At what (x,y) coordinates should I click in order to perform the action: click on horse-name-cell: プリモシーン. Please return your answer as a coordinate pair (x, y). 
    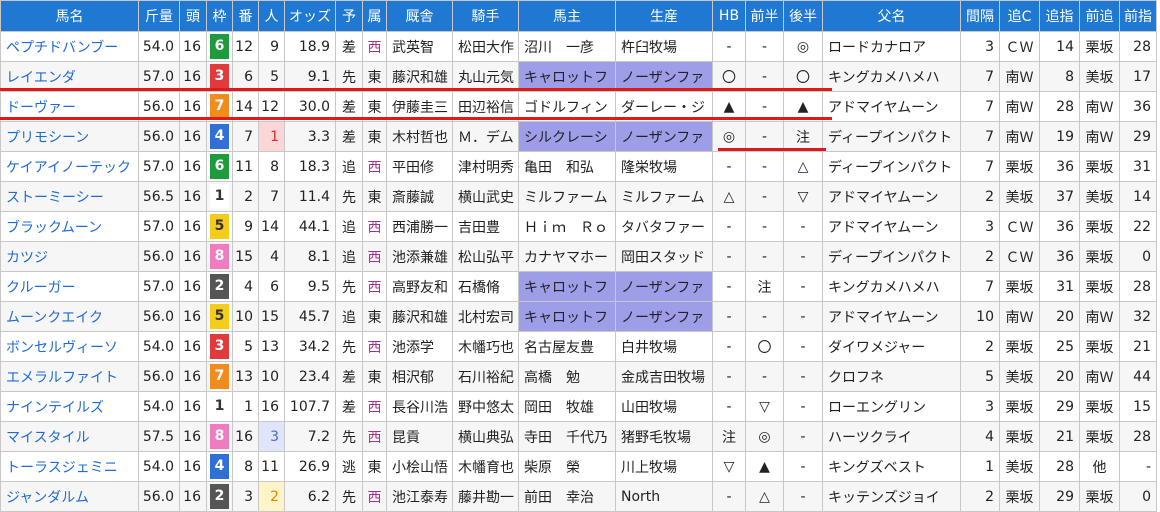
    Looking at the image, I should click on (69, 136).